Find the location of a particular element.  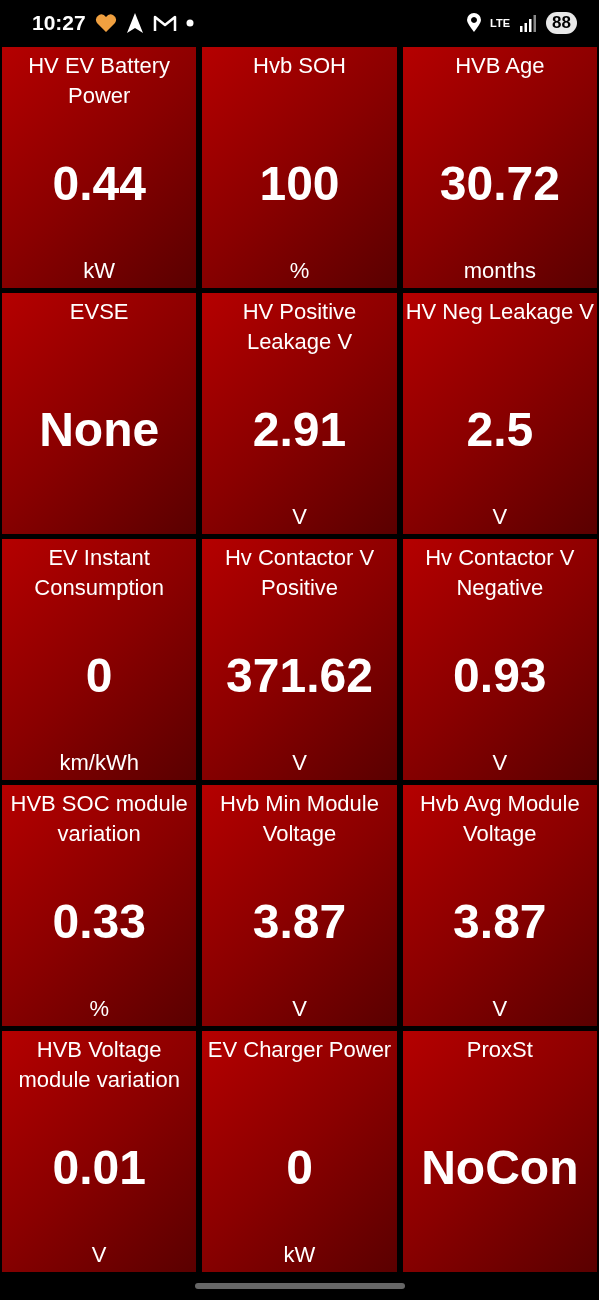

gauge-title: EV Charger Power is located at coordinates (299, 1050).